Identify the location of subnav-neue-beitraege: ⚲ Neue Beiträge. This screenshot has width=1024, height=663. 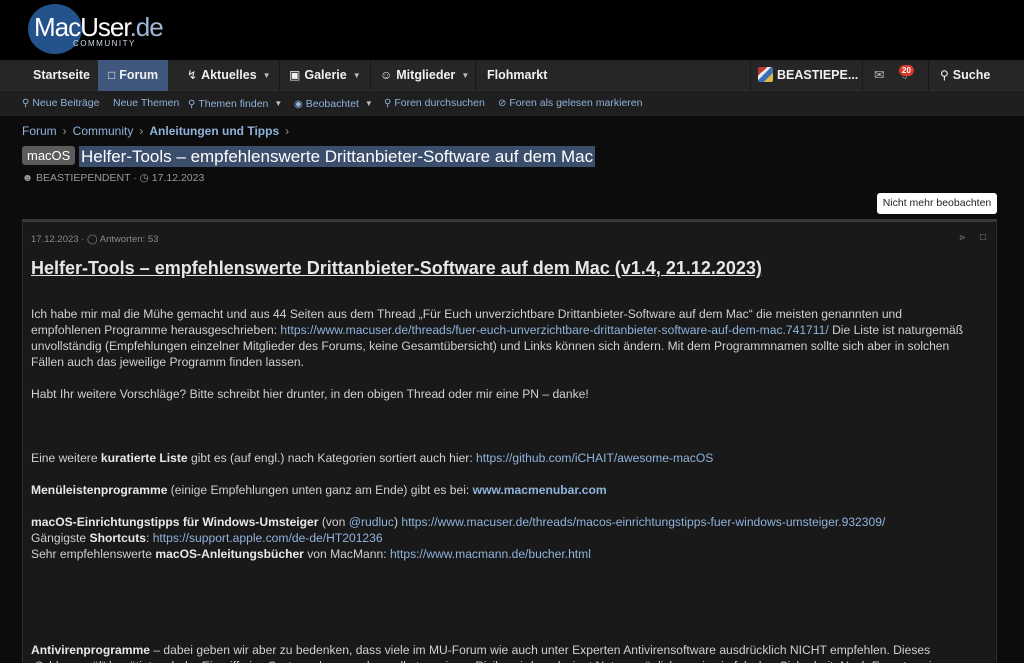
(60, 103).